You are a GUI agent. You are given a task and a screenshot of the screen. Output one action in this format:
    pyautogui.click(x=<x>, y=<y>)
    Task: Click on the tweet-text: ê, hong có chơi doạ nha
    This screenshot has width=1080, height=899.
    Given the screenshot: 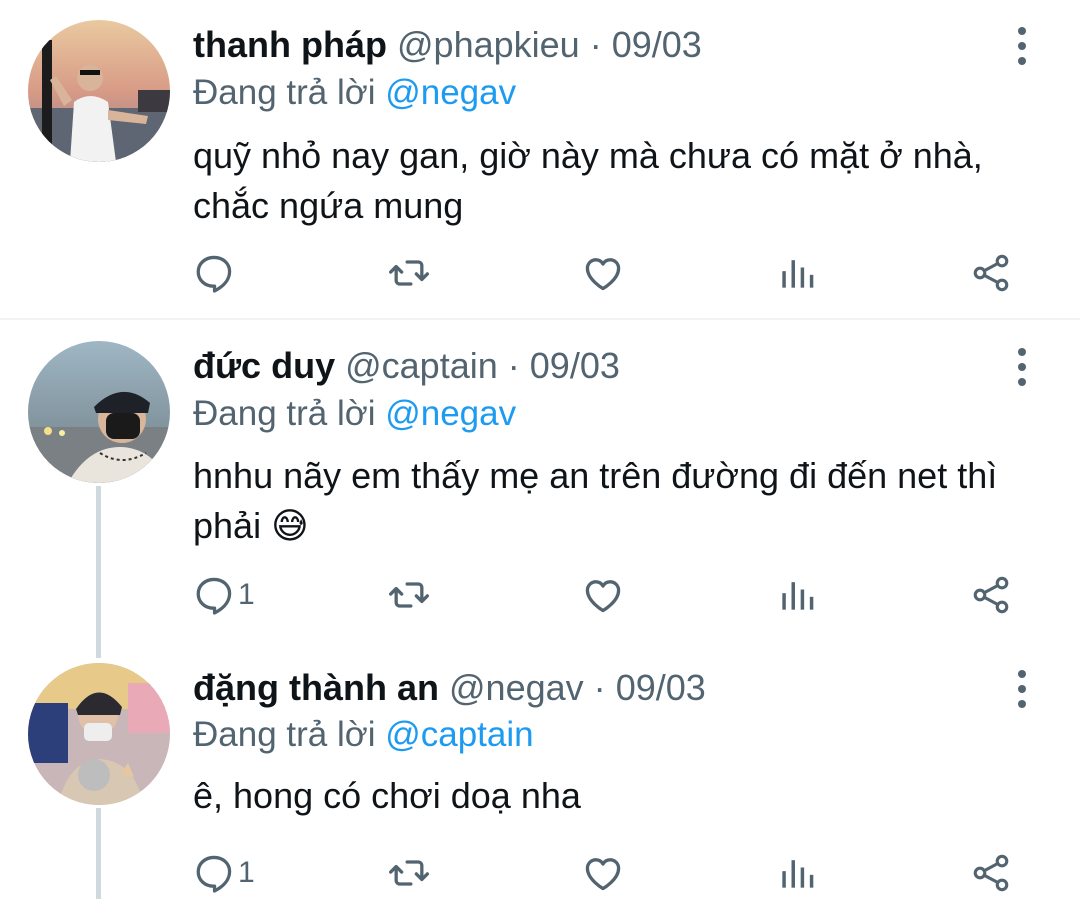 What is the action you would take?
    pyautogui.click(x=623, y=796)
    